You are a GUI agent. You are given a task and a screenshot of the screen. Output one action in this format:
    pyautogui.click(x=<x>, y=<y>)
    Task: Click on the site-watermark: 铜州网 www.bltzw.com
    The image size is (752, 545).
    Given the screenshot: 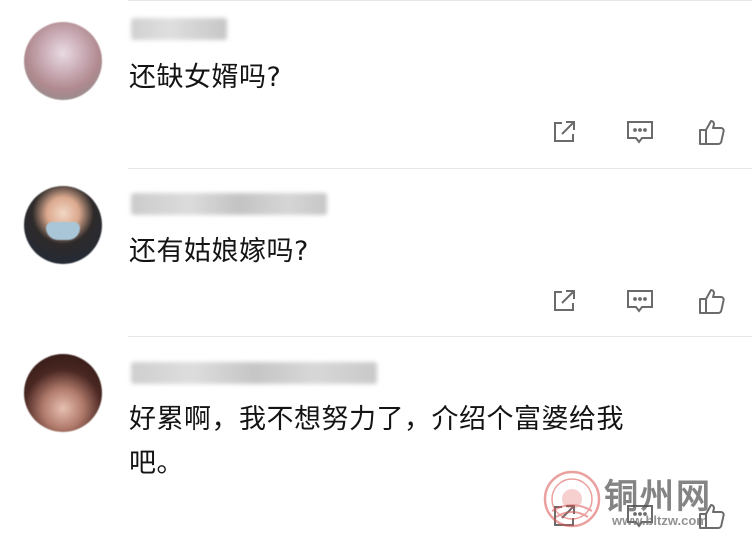 What is the action you would take?
    pyautogui.click(x=642, y=502)
    